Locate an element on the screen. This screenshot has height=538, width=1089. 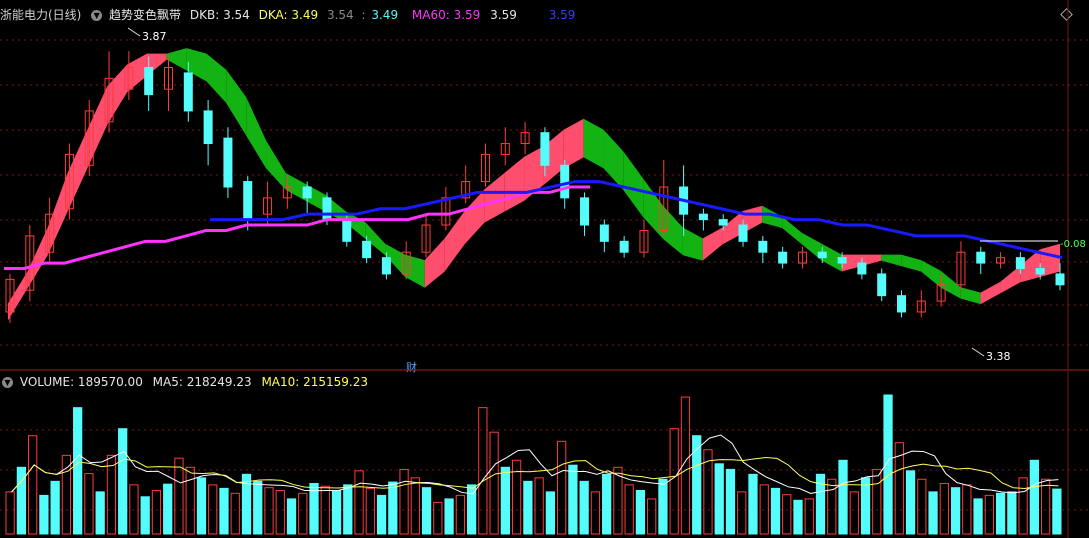
right-axis-label: -0.08 is located at coordinates (1073, 244).